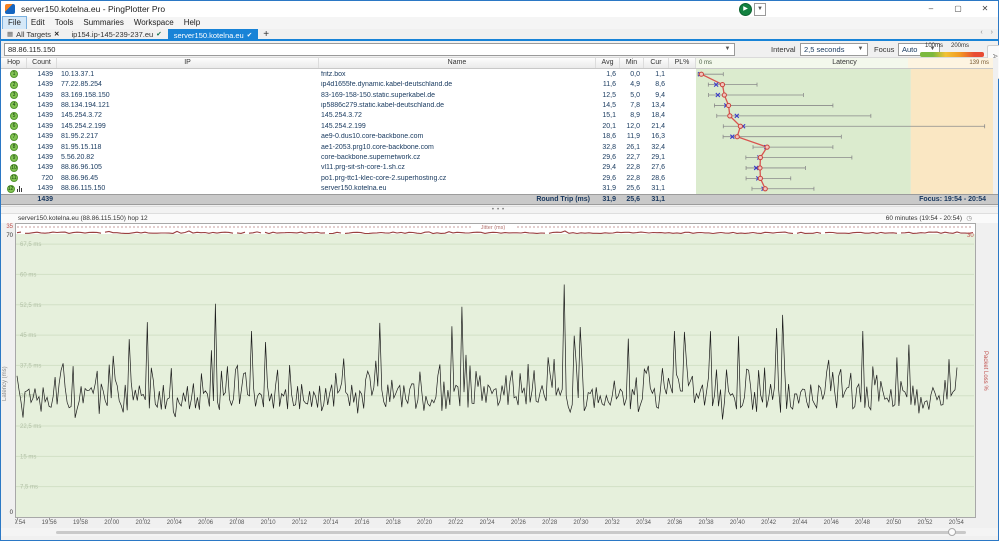 The width and height of the screenshot is (999, 541). What do you see at coordinates (499, 210) in the screenshot?
I see `pane-splitter: •••` at bounding box center [499, 210].